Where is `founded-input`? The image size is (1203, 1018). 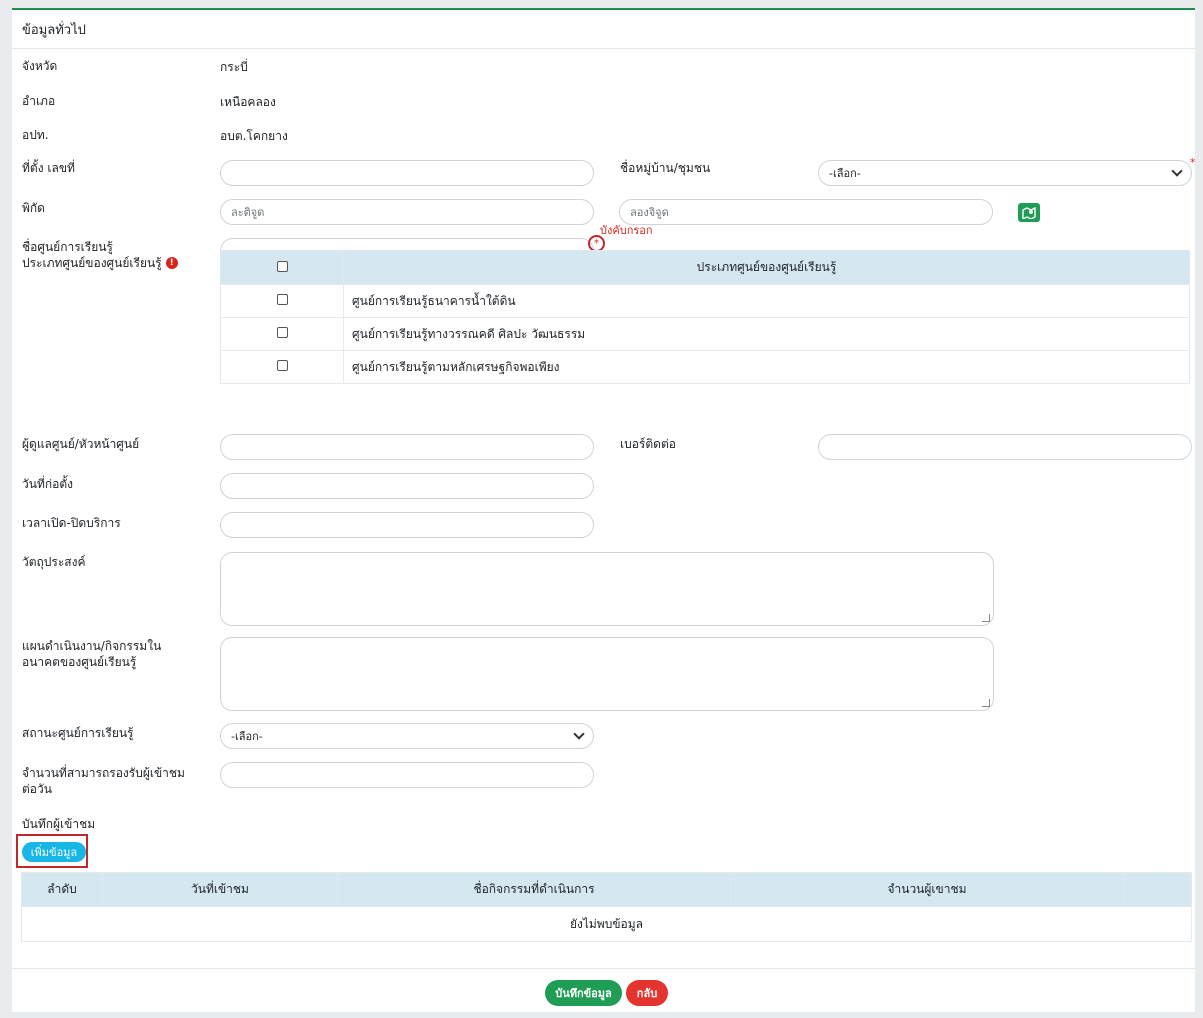
founded-input is located at coordinates (407, 486).